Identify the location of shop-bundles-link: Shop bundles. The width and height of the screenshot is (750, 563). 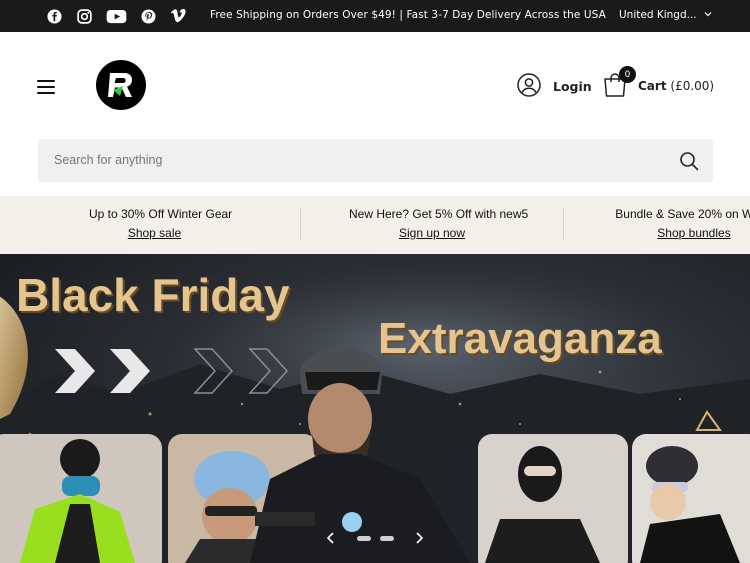
(693, 233).